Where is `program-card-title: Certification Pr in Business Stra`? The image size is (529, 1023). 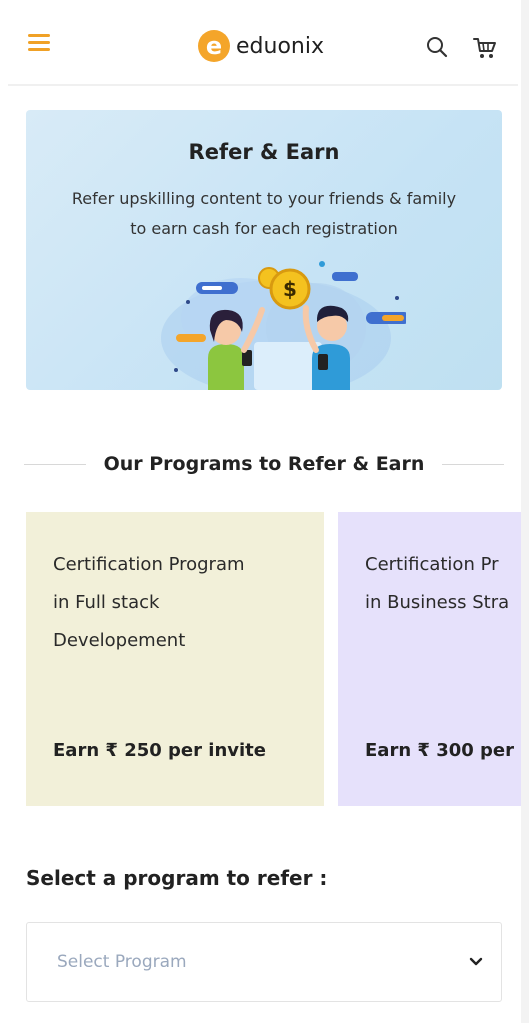
program-card-title: Certification Pr in Business Stra is located at coordinates (443, 584).